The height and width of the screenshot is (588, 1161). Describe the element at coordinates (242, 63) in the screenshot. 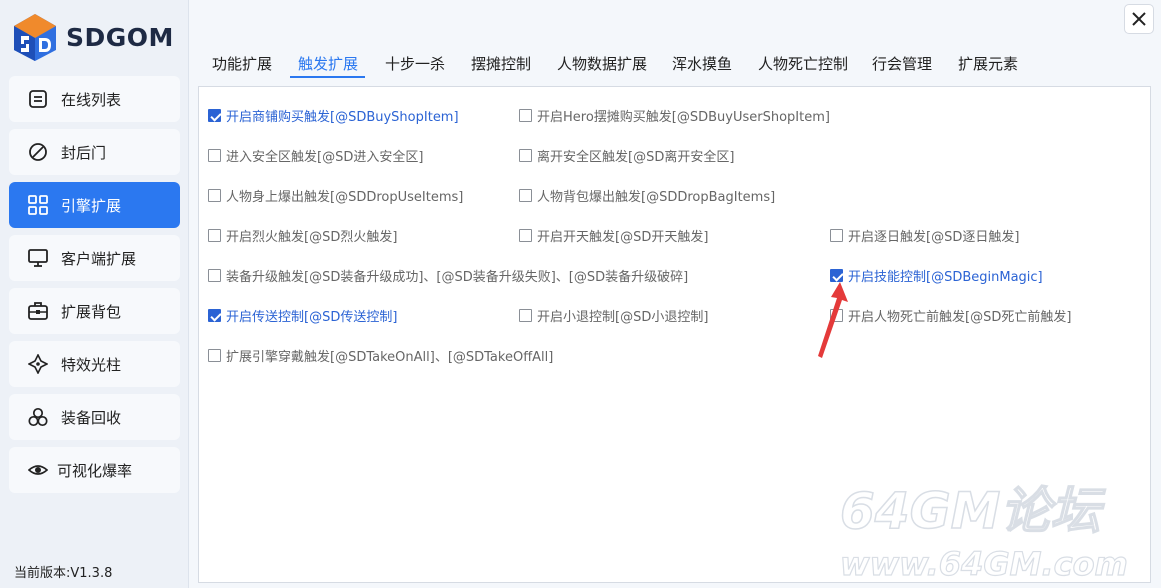

I see `tab-function-extension: 功能扩展` at that location.